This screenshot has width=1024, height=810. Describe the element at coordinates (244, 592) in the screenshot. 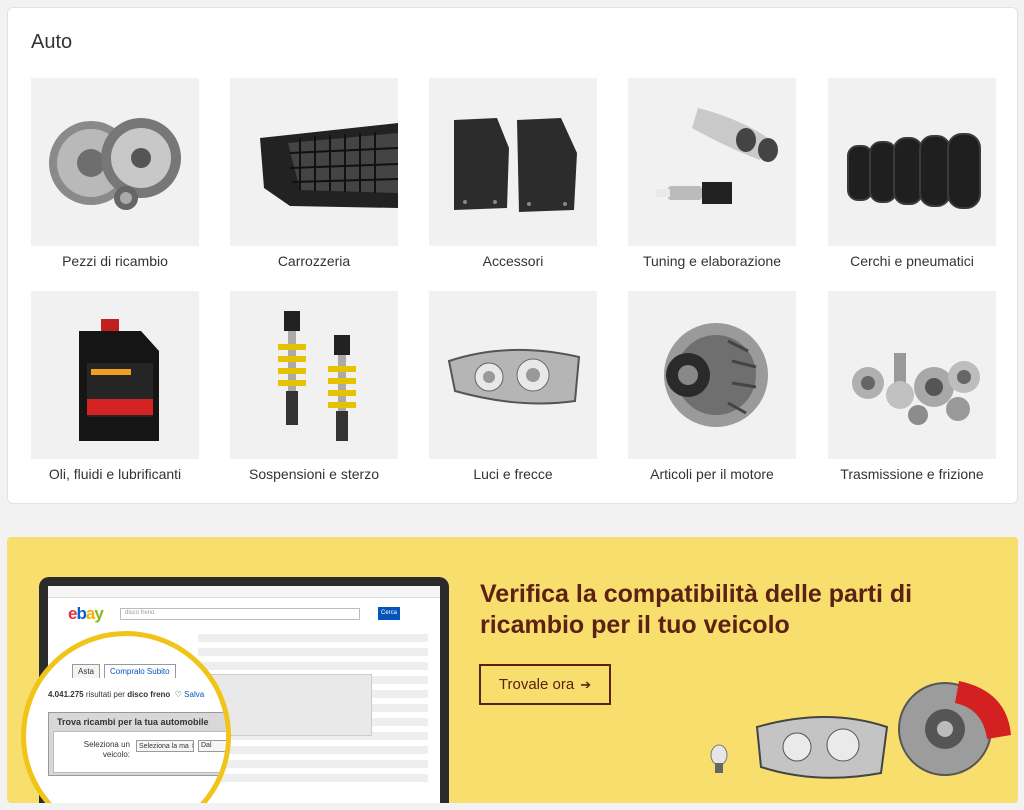

I see `screen-topbar` at that location.